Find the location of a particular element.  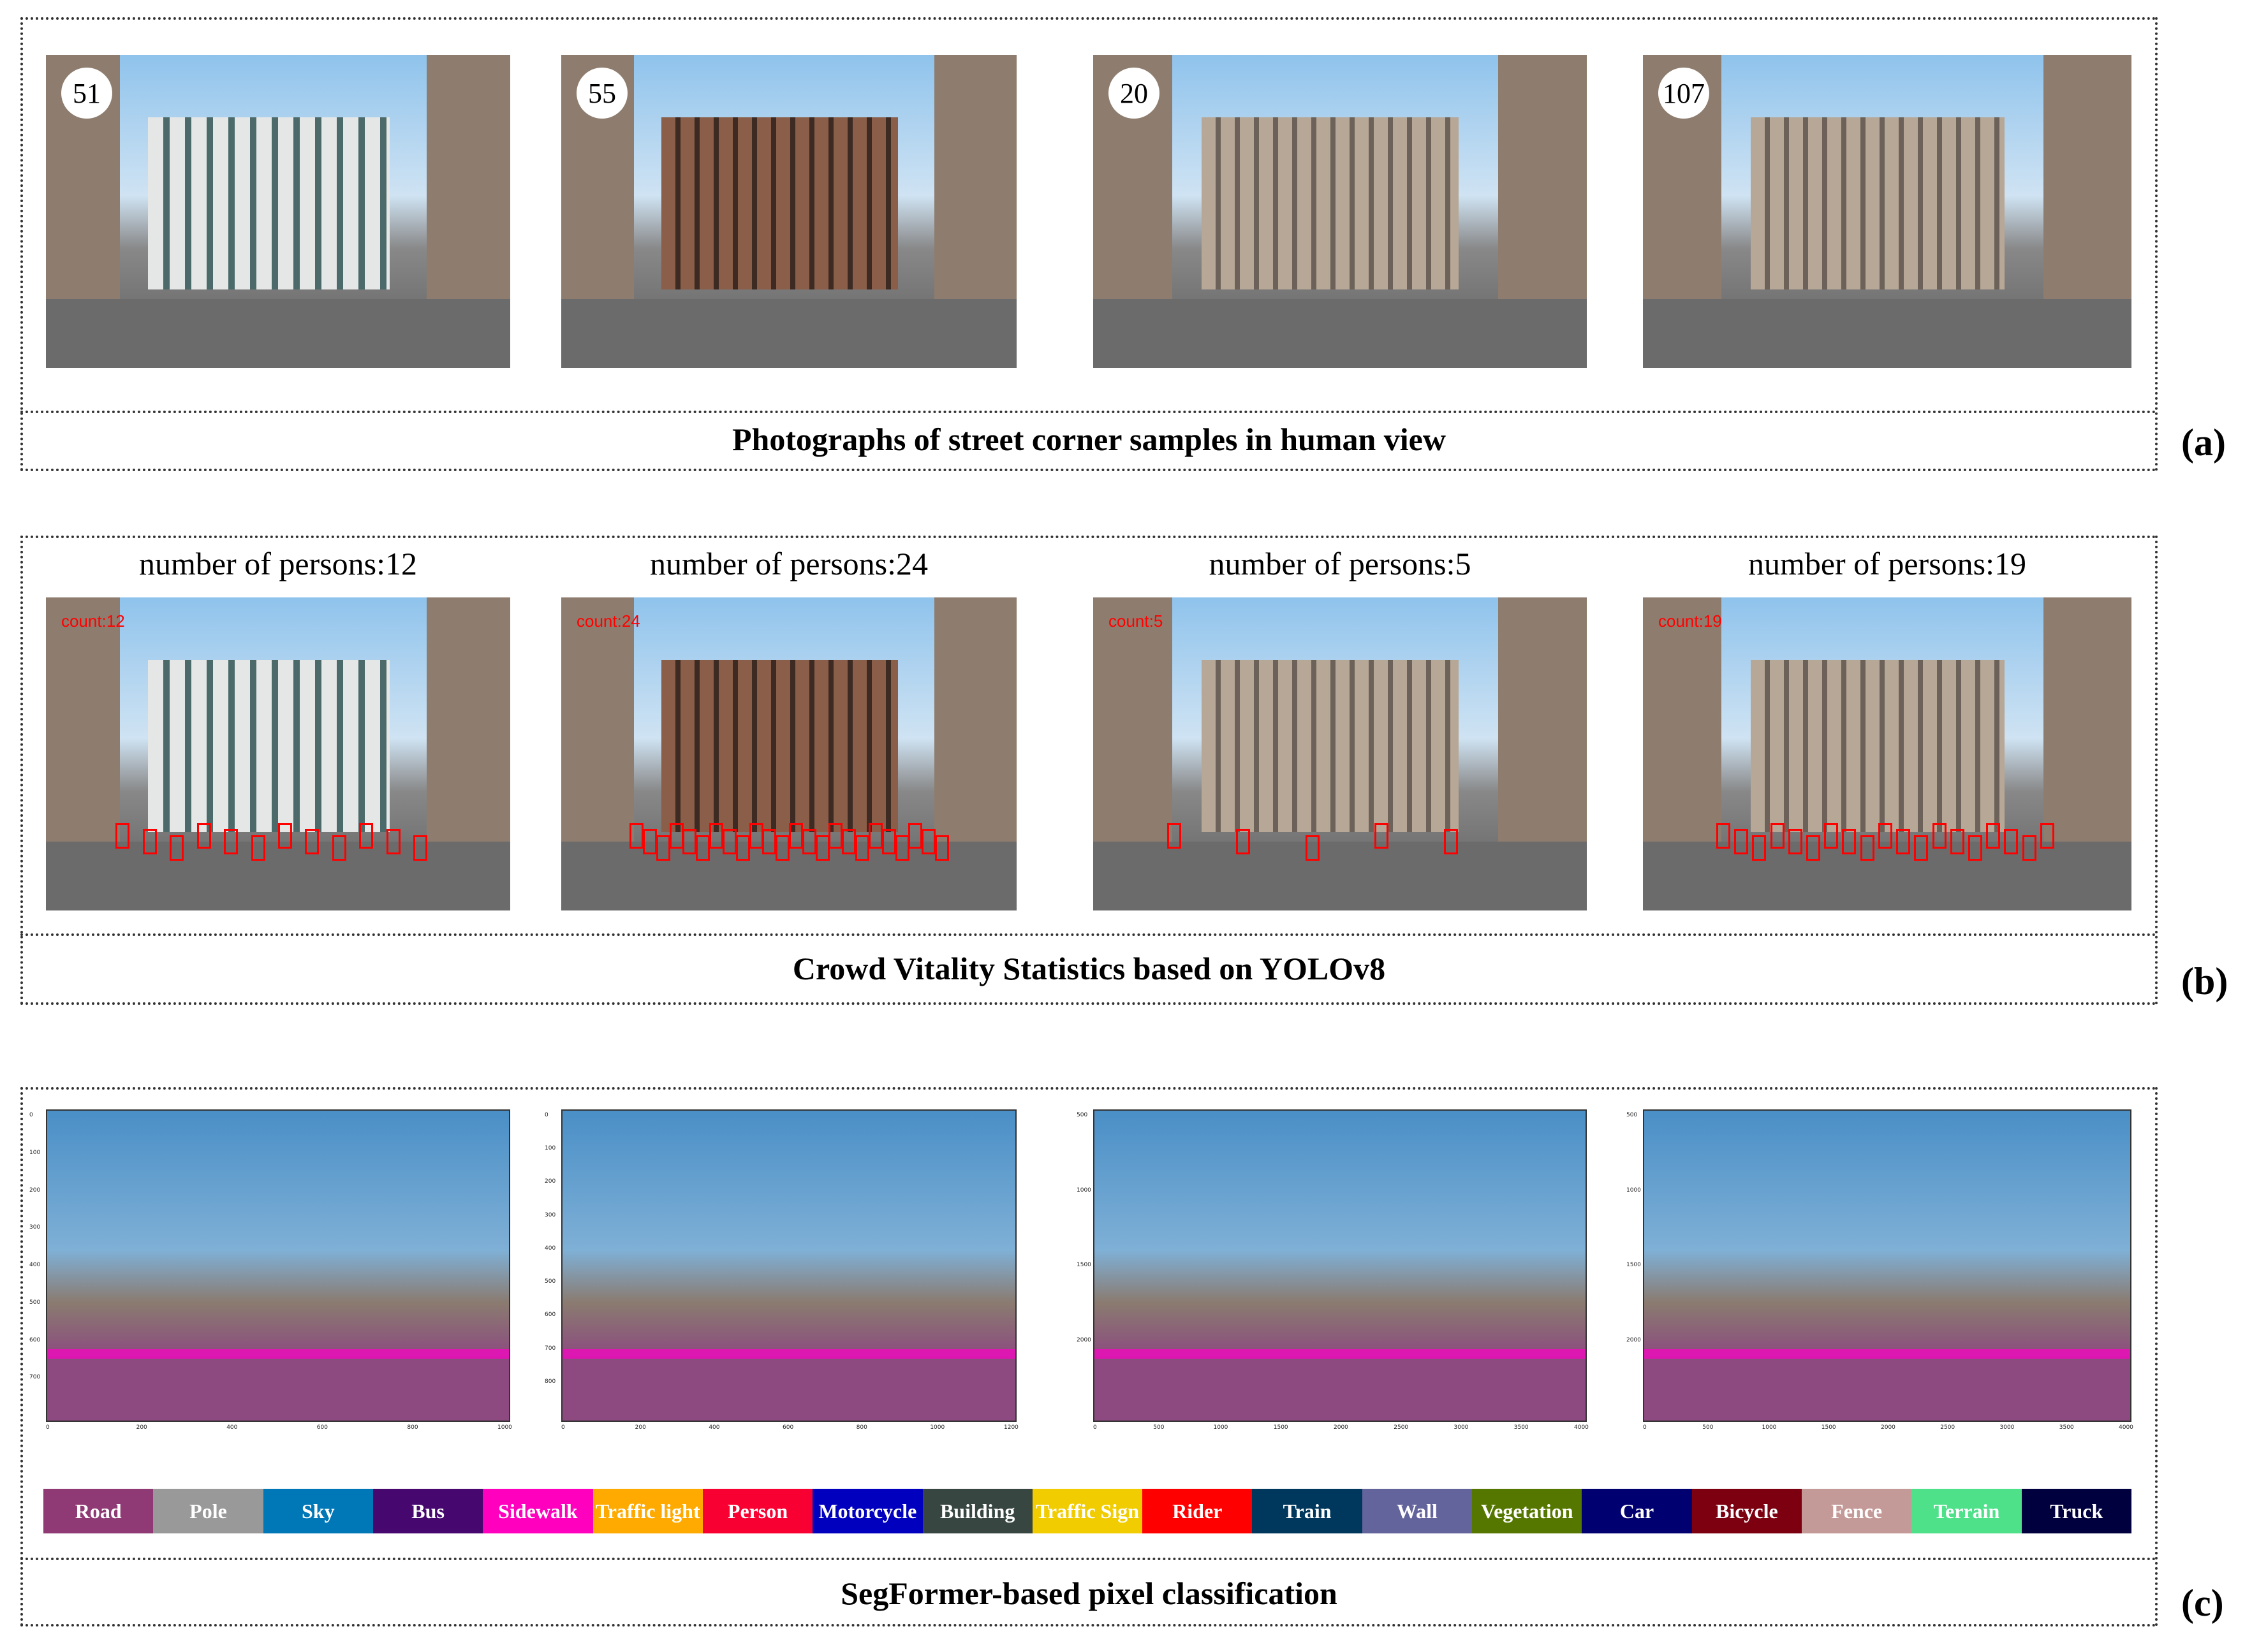

y-tick-label: 500 is located at coordinates (35, 1303).